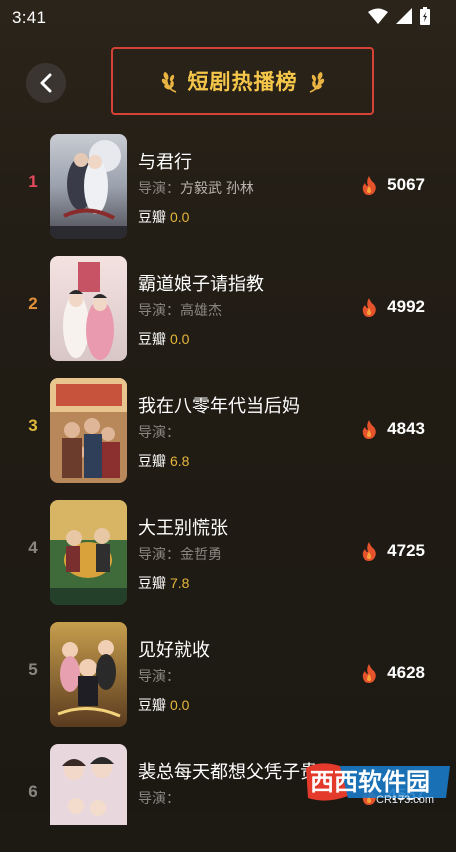 This screenshot has width=456, height=852. What do you see at coordinates (201, 283) in the screenshot?
I see `drama-title: 霸道娘子请指教` at bounding box center [201, 283].